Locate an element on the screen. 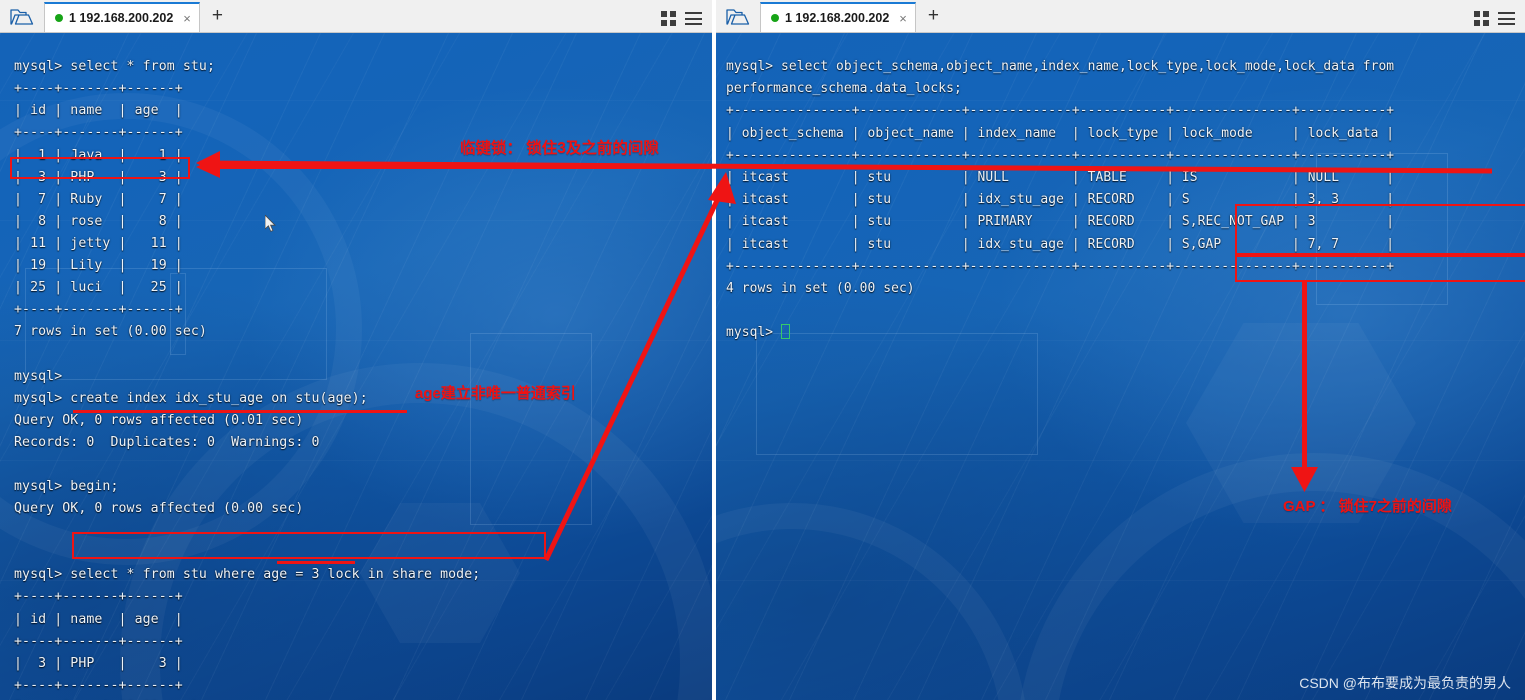  open-folder-icon is located at coordinates (22, 16).